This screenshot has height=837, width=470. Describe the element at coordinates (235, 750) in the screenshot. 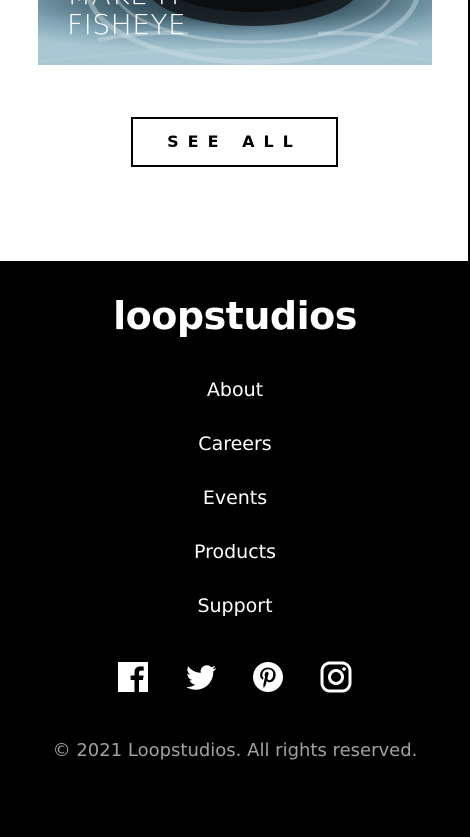

I see `copyright-text: © 2021 Loopstudios. All rights reserved.` at that location.